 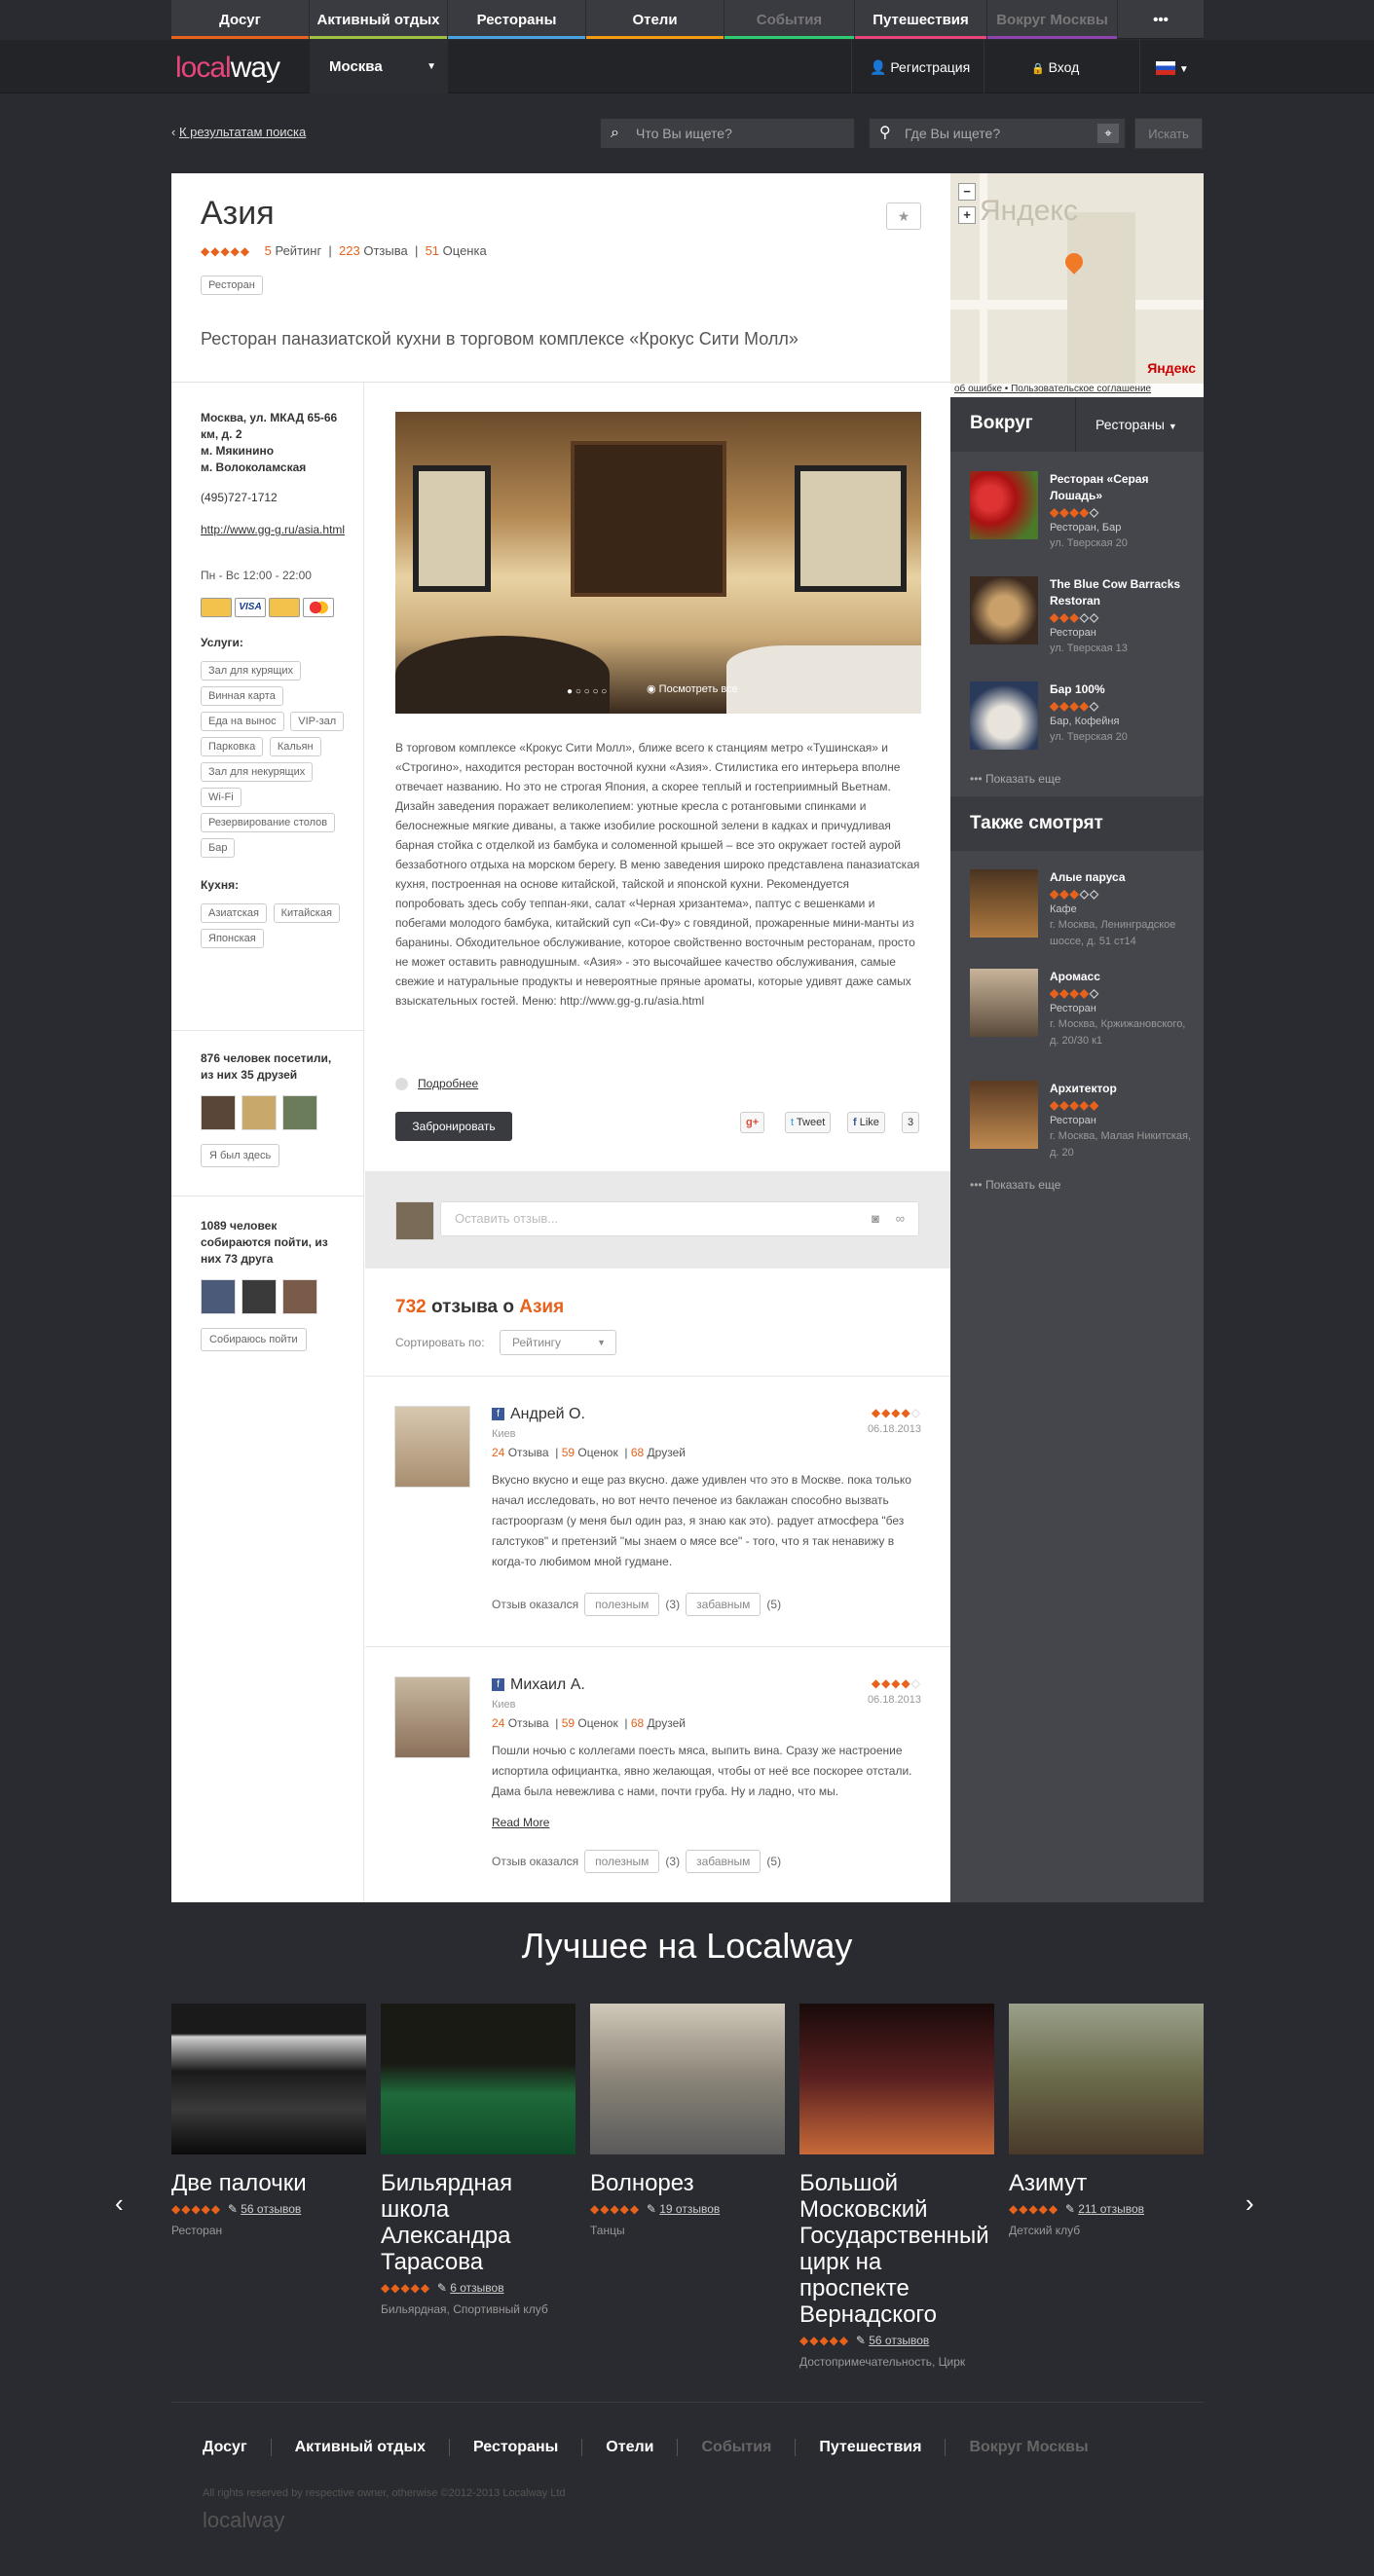 I want to click on cuisine-tag: Китайская, so click(x=306, y=913).